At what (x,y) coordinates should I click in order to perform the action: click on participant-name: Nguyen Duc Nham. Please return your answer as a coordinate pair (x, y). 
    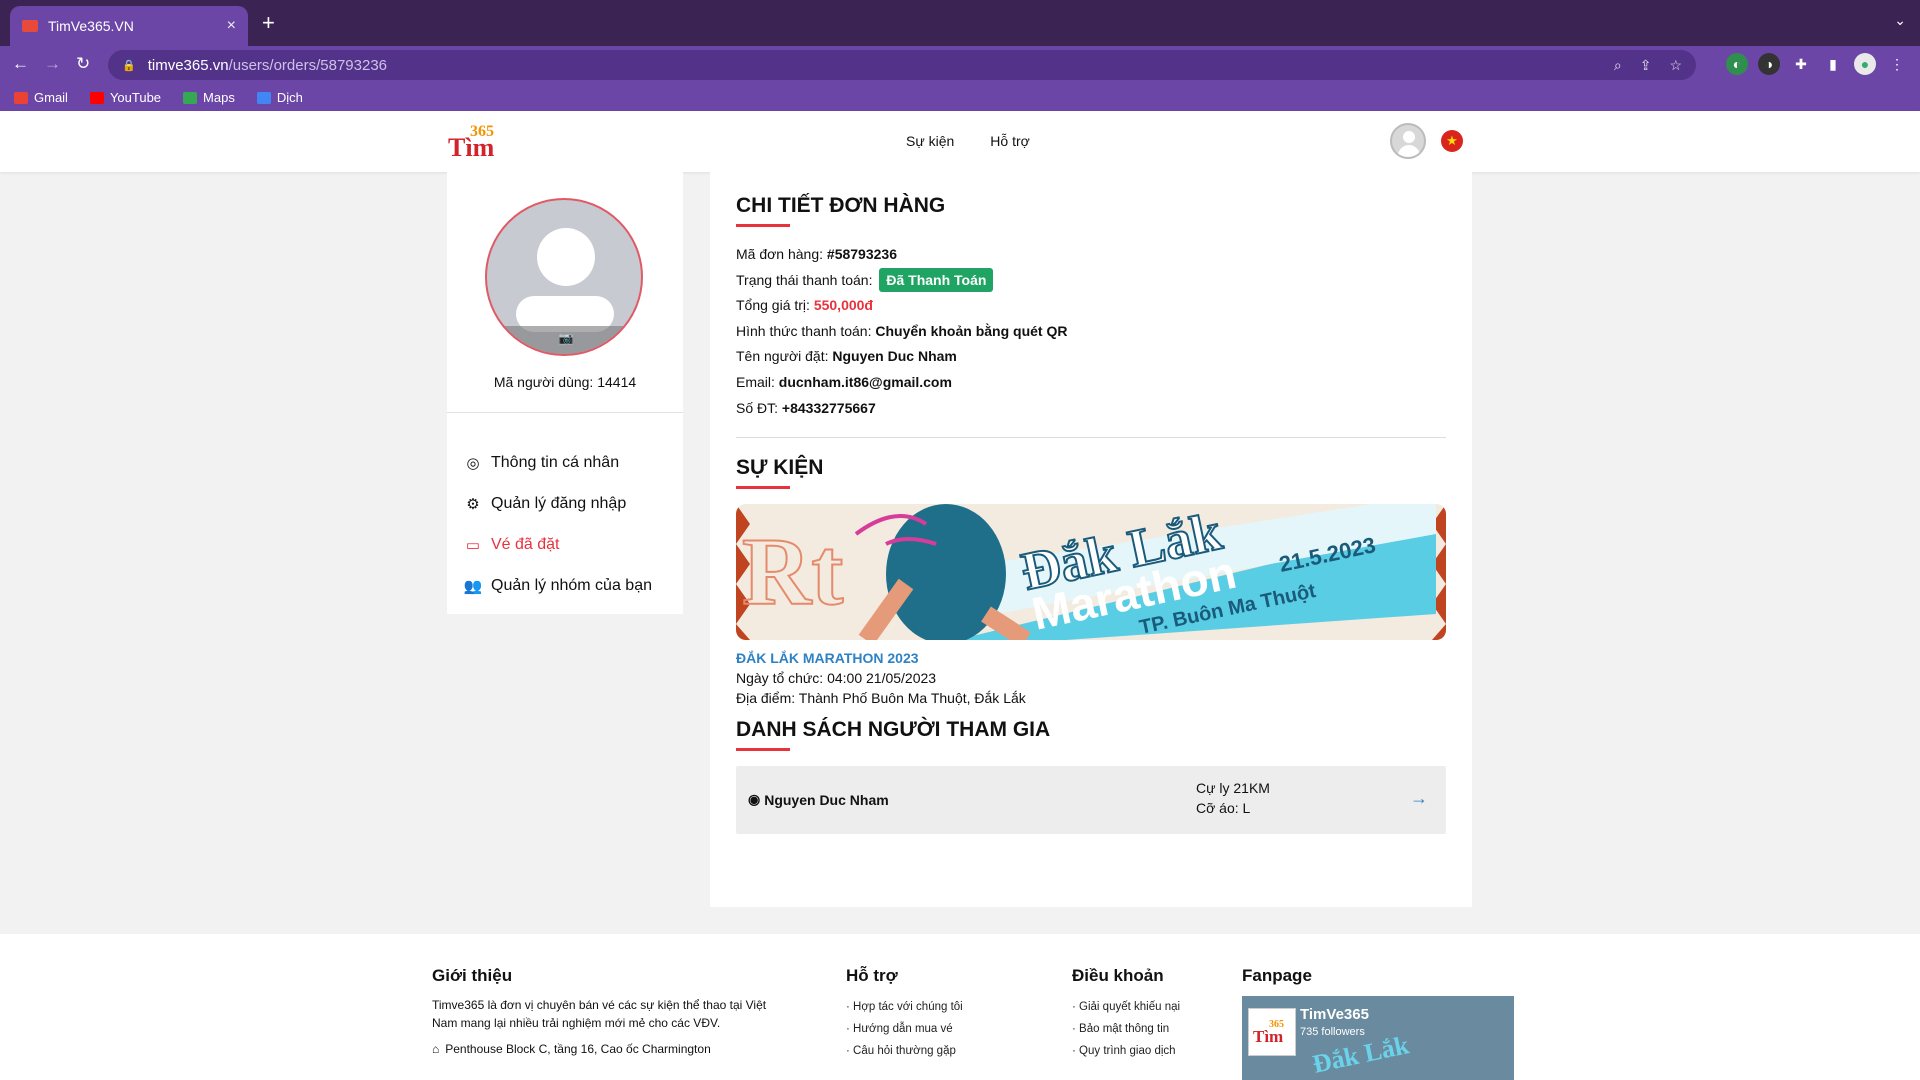
    Looking at the image, I should click on (826, 799).